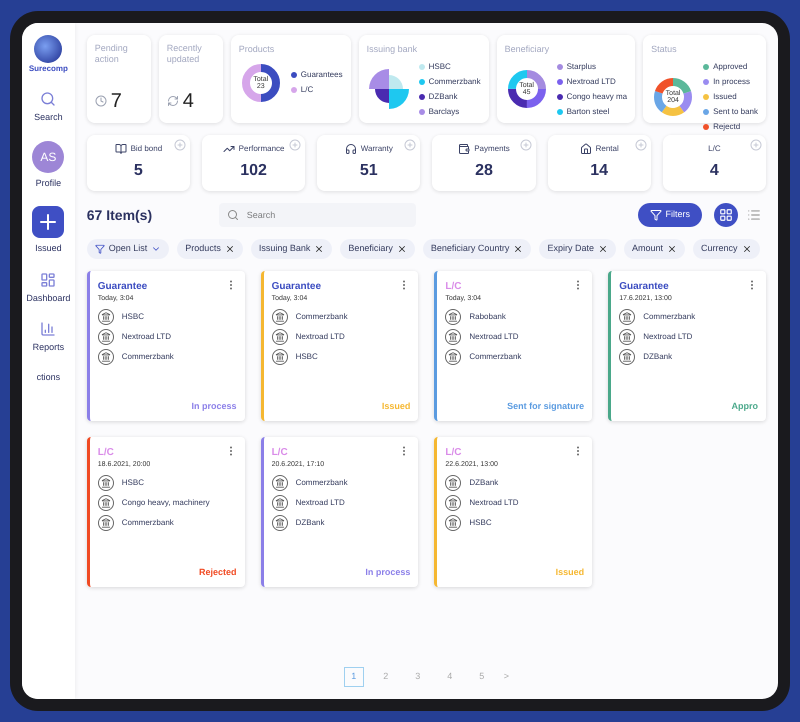  Describe the element at coordinates (48, 329) in the screenshot. I see `bar-chart-icon` at that location.